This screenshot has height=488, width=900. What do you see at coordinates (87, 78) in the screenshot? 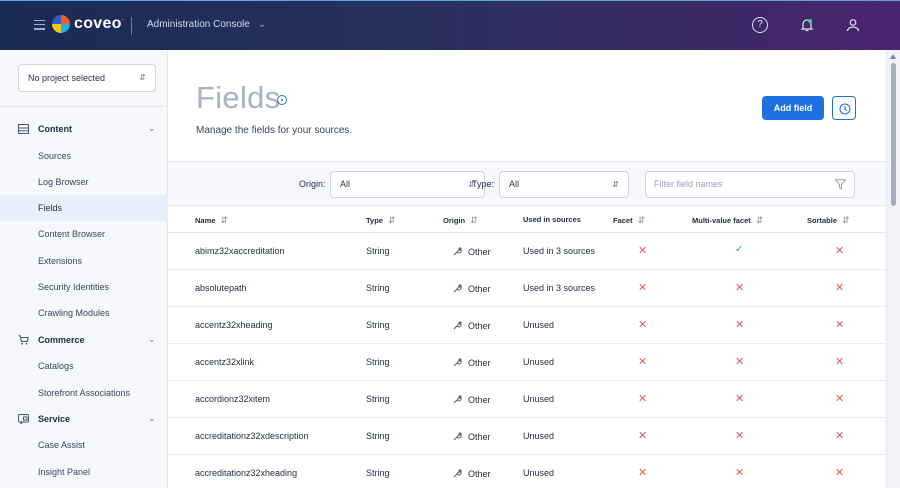
I see `project-select: No project selected ⇵` at bounding box center [87, 78].